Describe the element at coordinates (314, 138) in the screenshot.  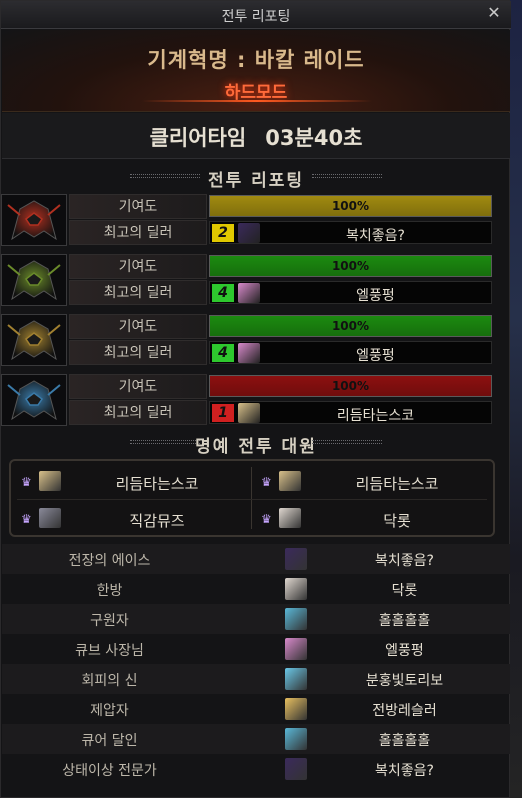
I see `clear-time-value: 03분40초` at that location.